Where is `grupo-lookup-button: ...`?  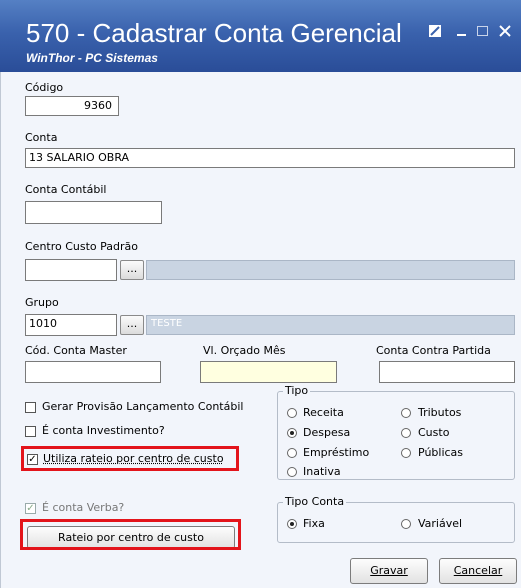 grupo-lookup-button: ... is located at coordinates (132, 325).